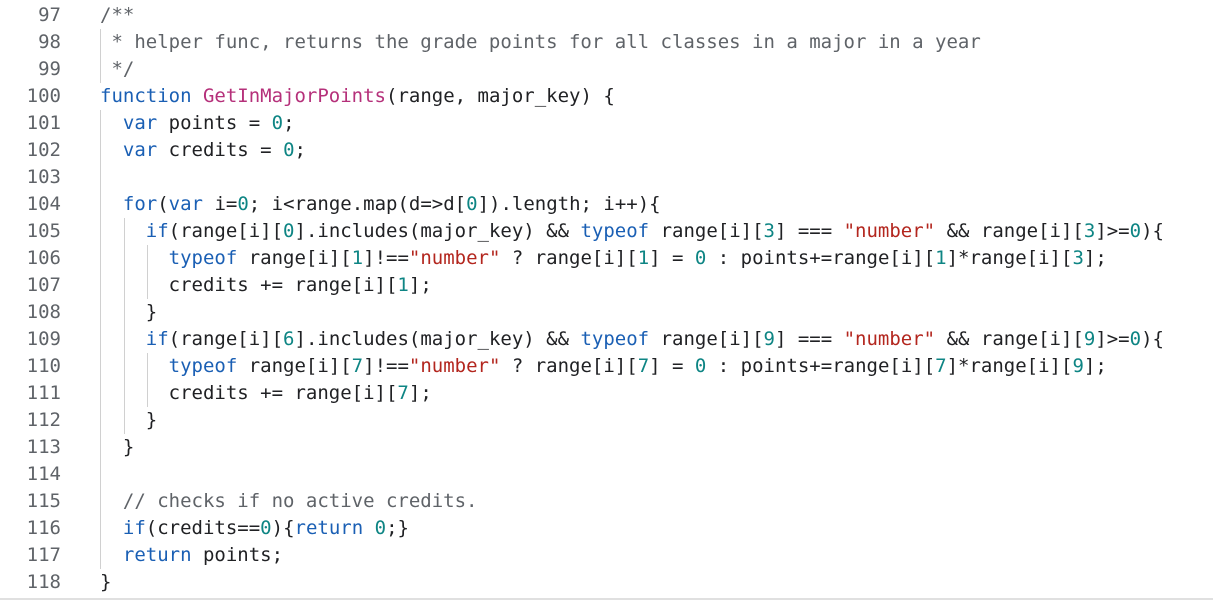 The height and width of the screenshot is (600, 1213). Describe the element at coordinates (226, 339) in the screenshot. I see `code-token-default: (range[i][` at that location.